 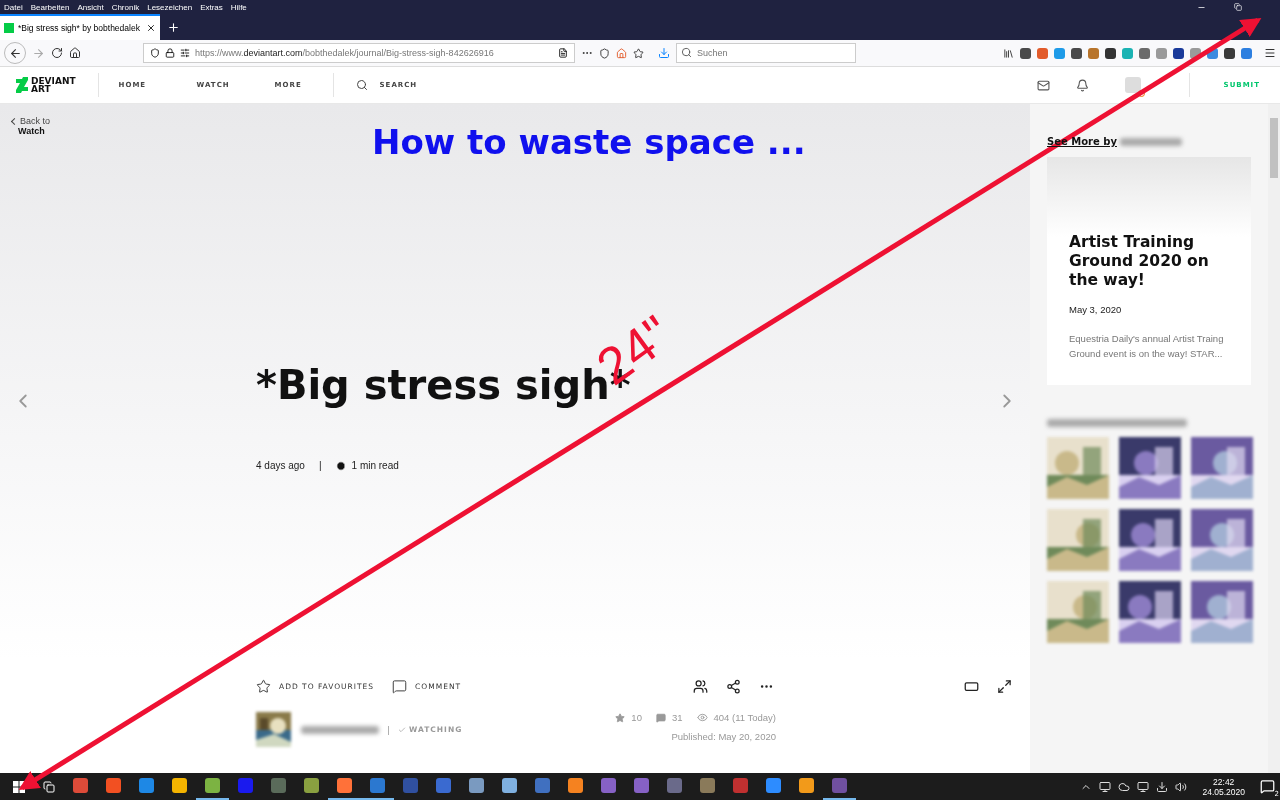 I want to click on menu-item: Lesezeichen, so click(x=170, y=7).